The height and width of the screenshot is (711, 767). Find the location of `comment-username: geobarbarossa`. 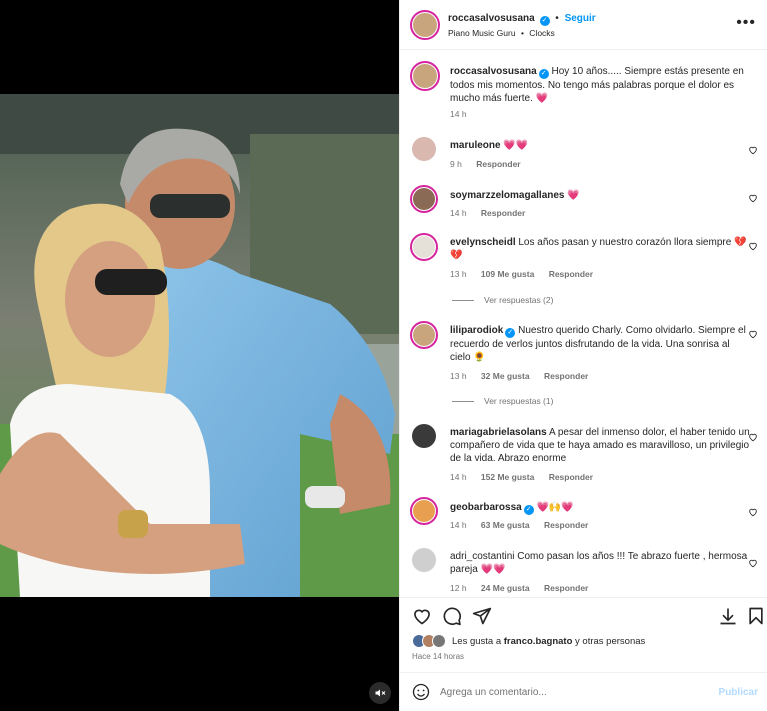

comment-username: geobarbarossa is located at coordinates (486, 507).